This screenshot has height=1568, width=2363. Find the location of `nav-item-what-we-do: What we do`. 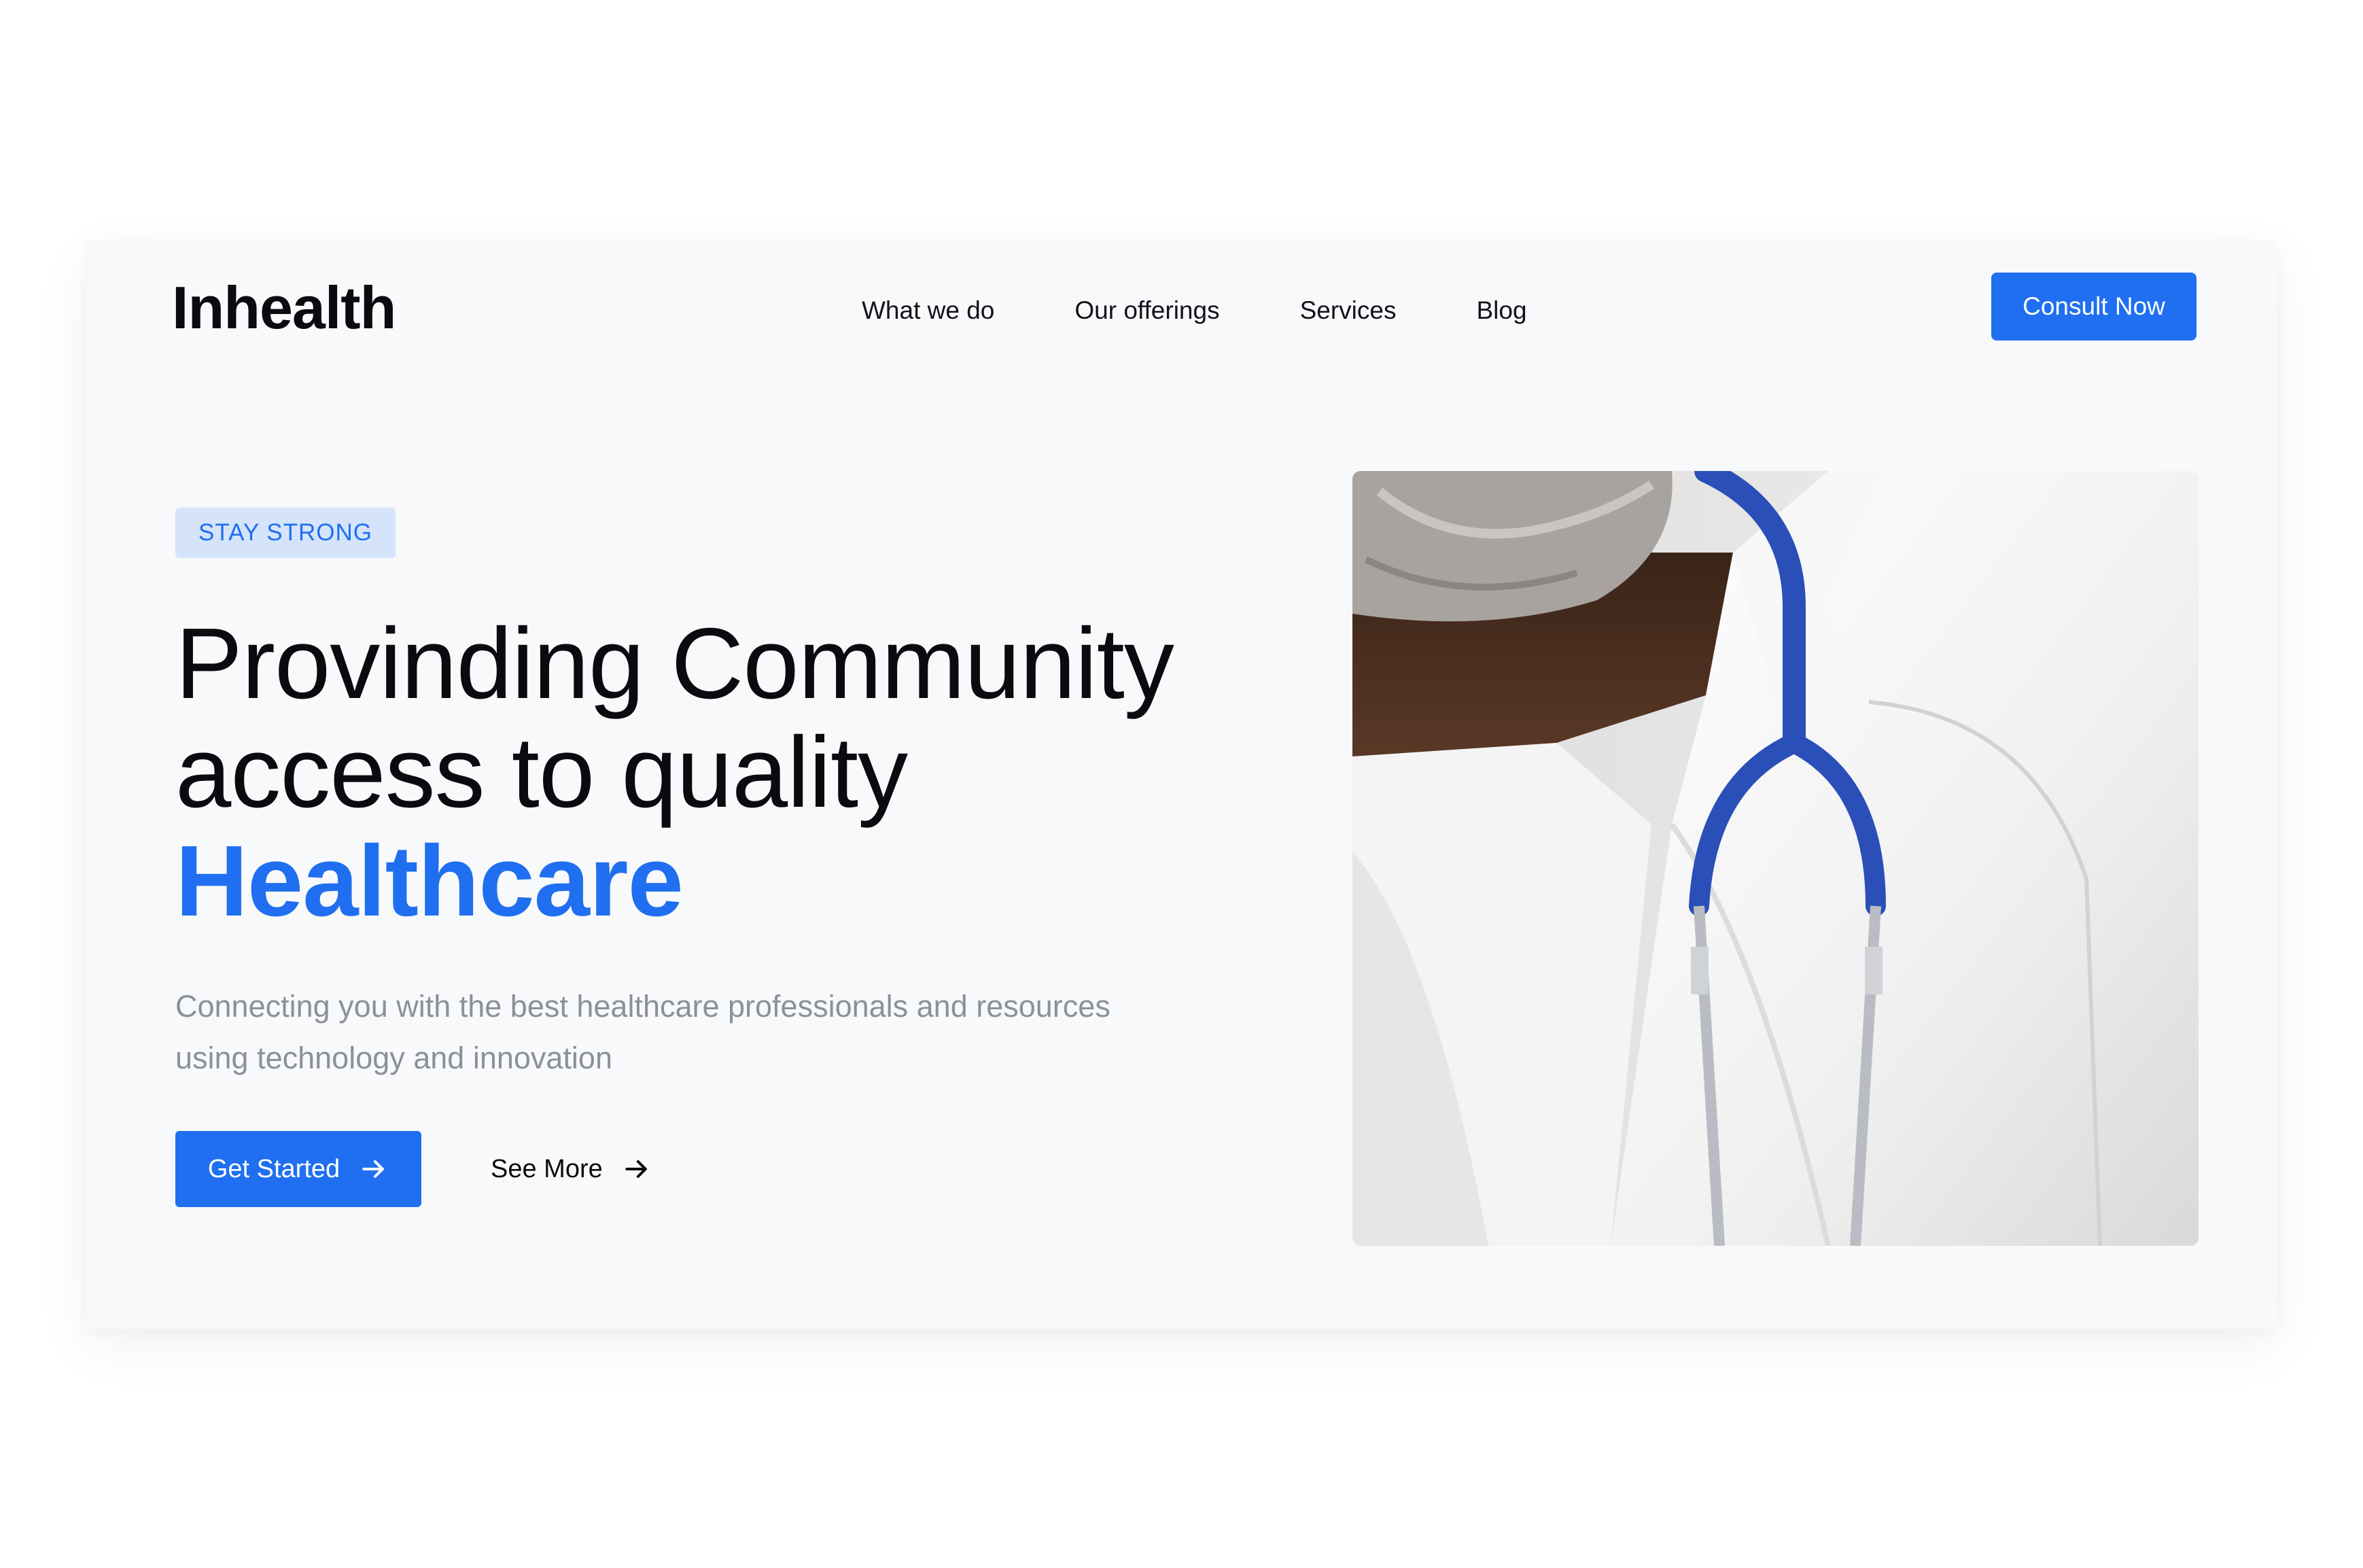

nav-item-what-we-do: What we do is located at coordinates (928, 310).